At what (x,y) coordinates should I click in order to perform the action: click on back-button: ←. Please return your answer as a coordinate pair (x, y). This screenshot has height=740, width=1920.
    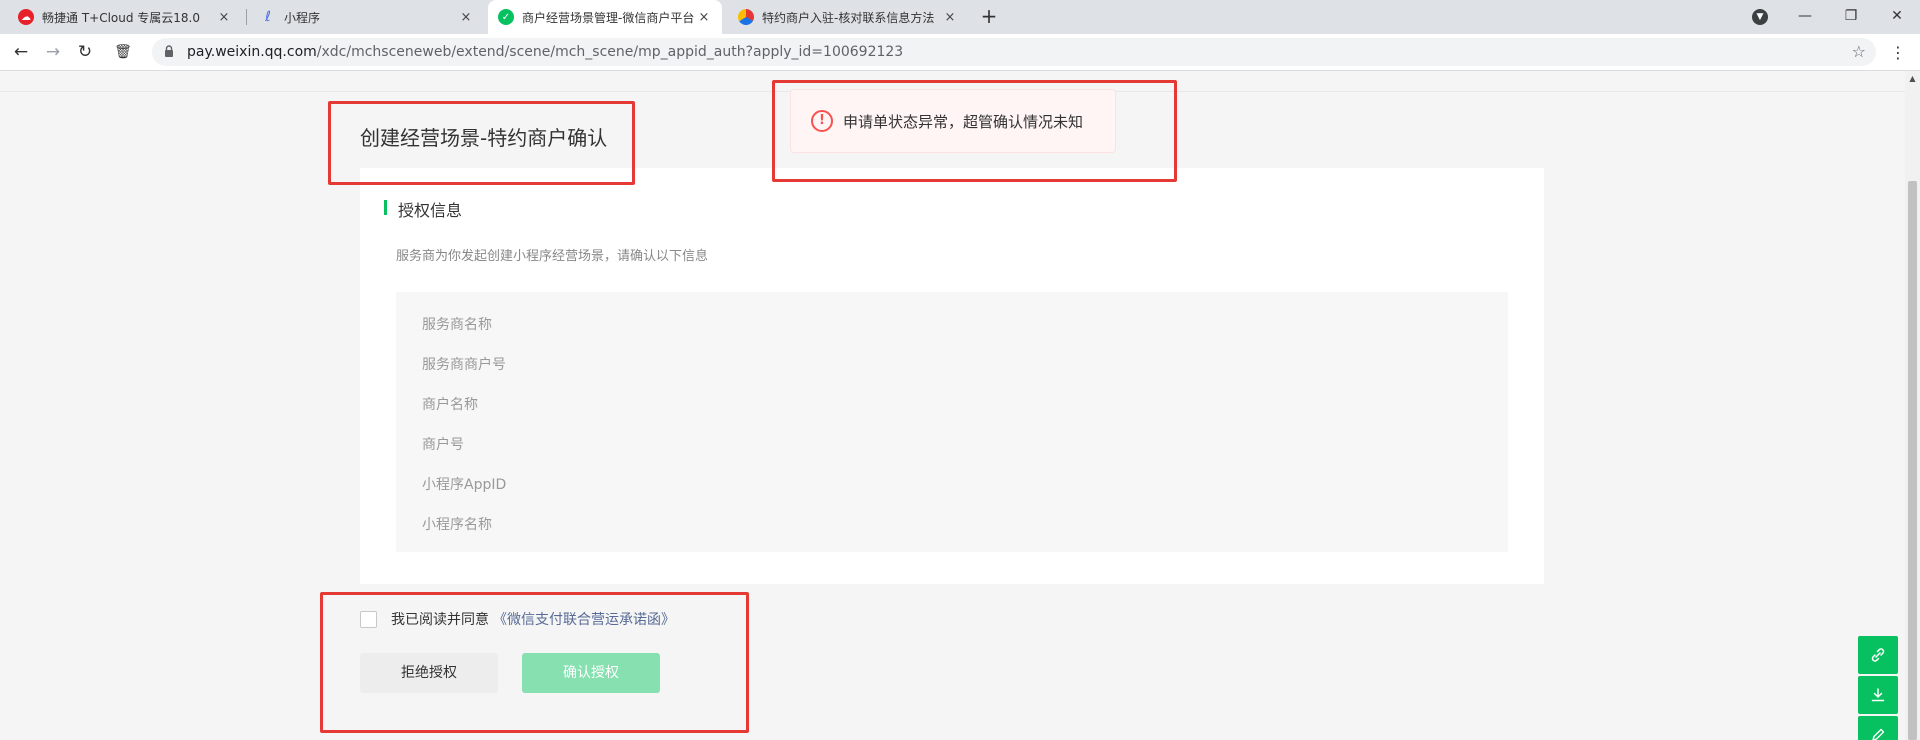
    Looking at the image, I should click on (21, 52).